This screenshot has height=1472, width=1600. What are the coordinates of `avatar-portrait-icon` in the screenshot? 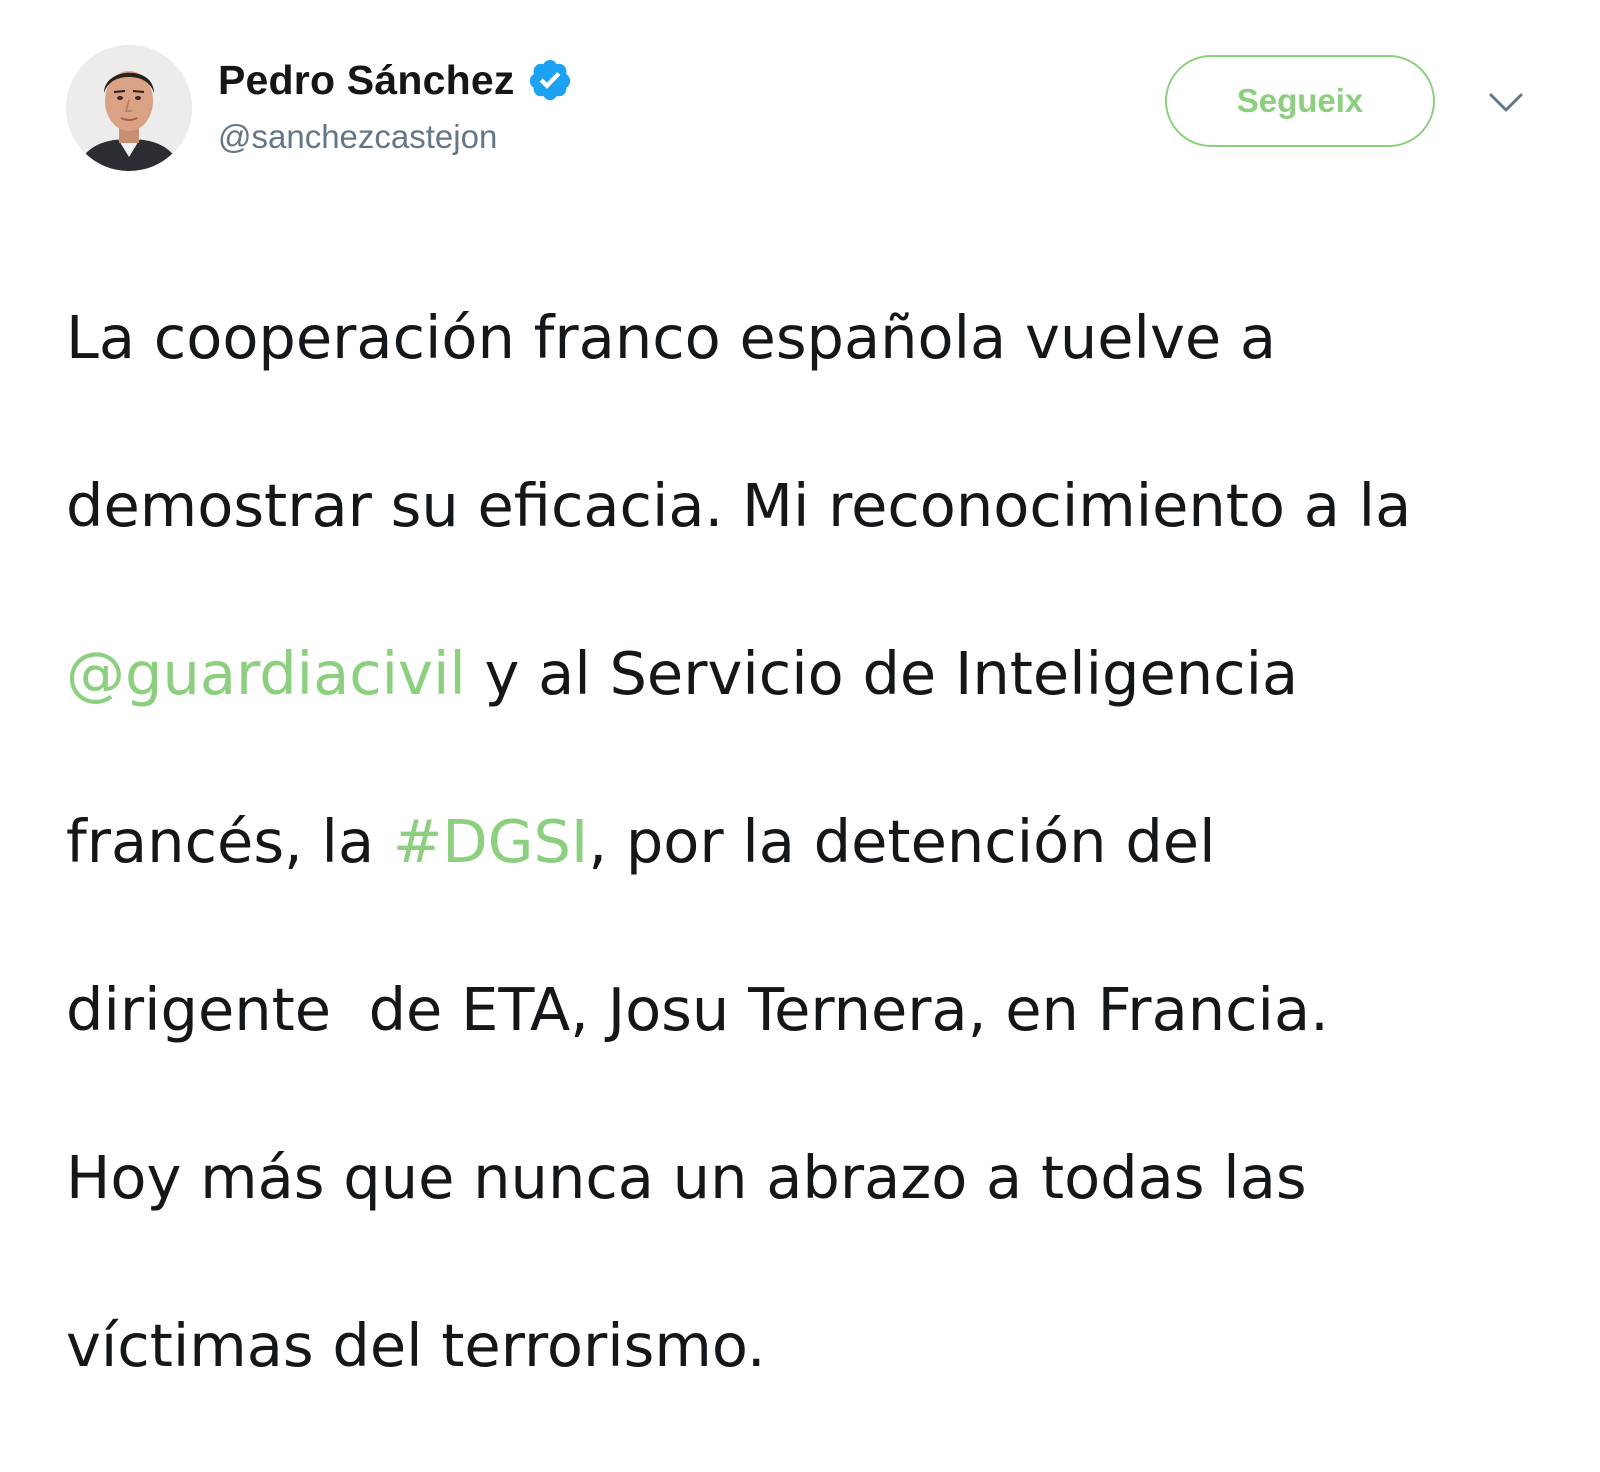 It's located at (129, 108).